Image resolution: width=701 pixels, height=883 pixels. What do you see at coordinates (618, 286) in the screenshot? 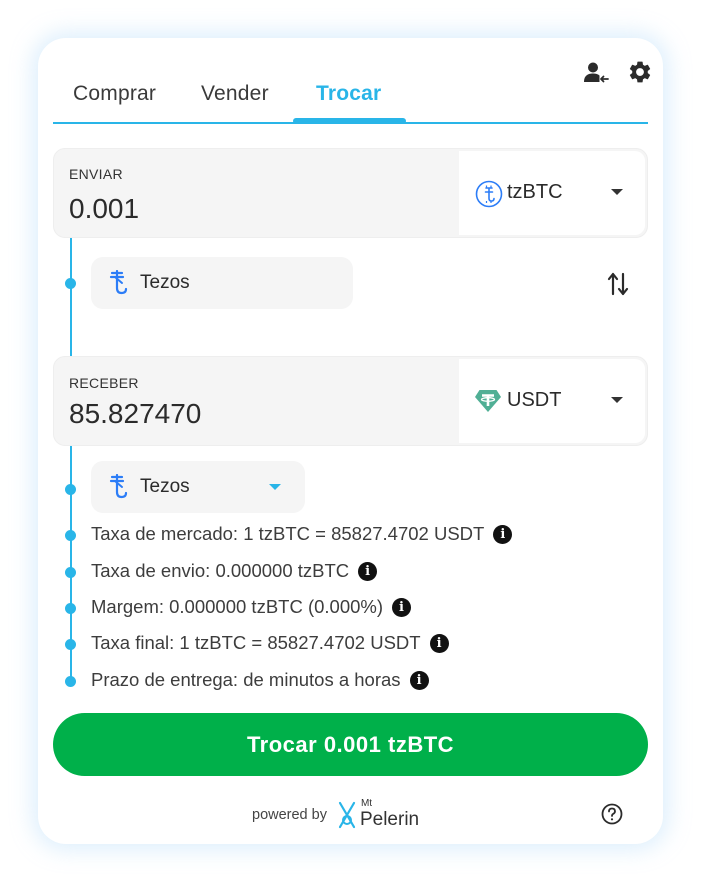
I see `swap-vertical-icon` at bounding box center [618, 286].